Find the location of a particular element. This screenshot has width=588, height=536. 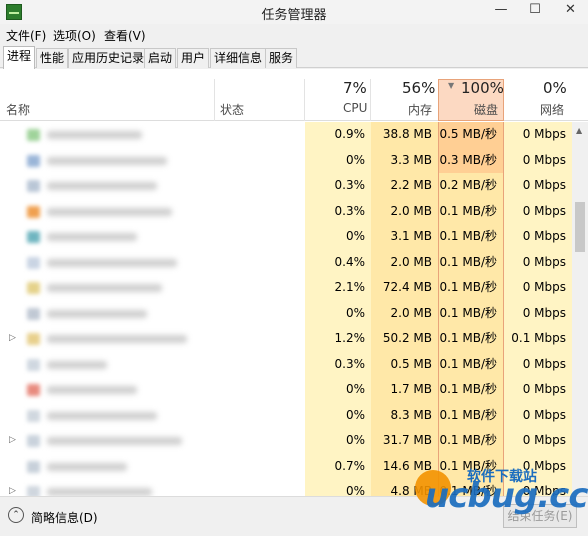

disk-cell: 0.2 MB/秒 is located at coordinates (471, 186).